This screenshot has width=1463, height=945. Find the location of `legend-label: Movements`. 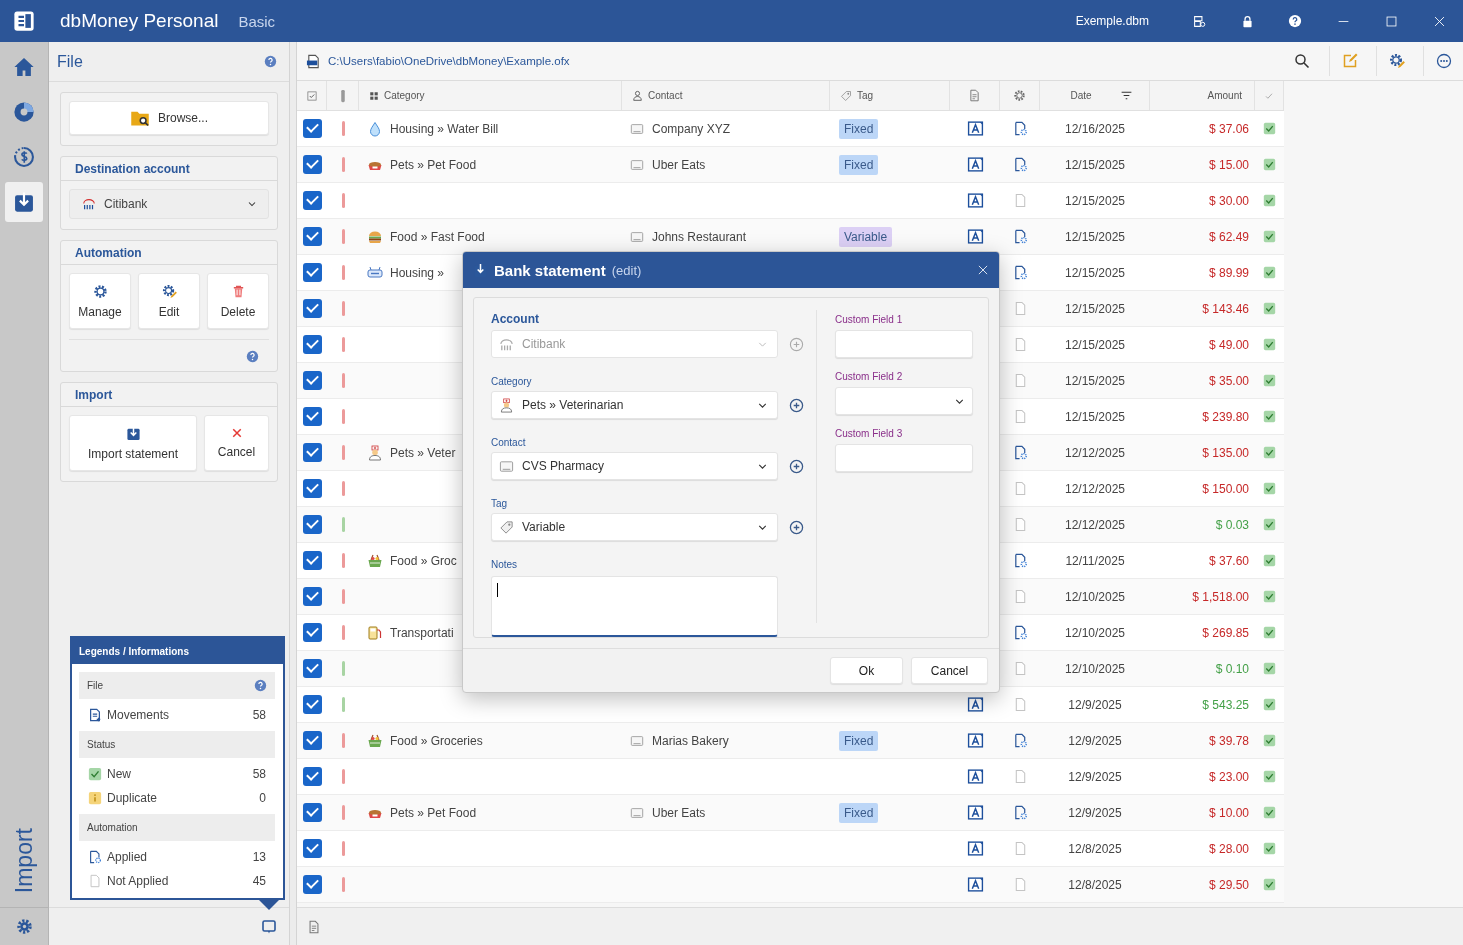

legend-label: Movements is located at coordinates (139, 715).